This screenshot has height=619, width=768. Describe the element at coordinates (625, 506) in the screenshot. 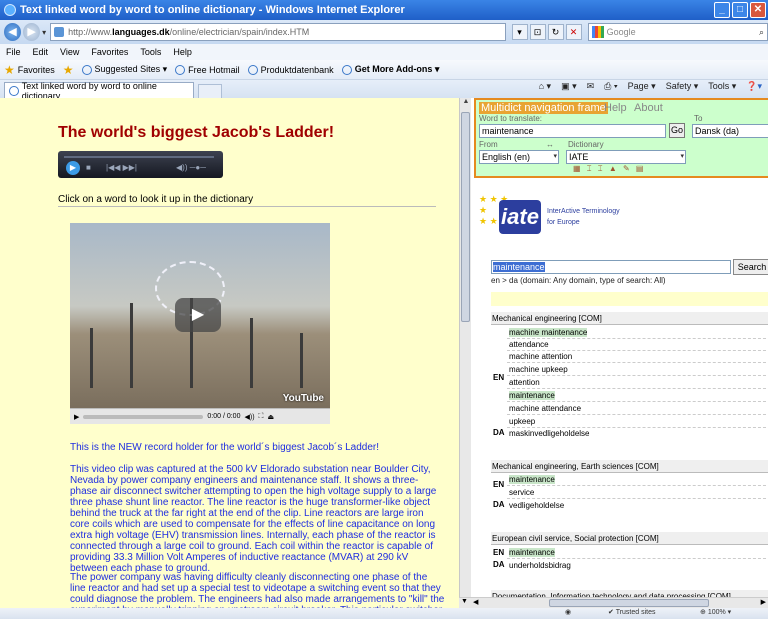

I see `term-entry: vedligeholdelse` at that location.